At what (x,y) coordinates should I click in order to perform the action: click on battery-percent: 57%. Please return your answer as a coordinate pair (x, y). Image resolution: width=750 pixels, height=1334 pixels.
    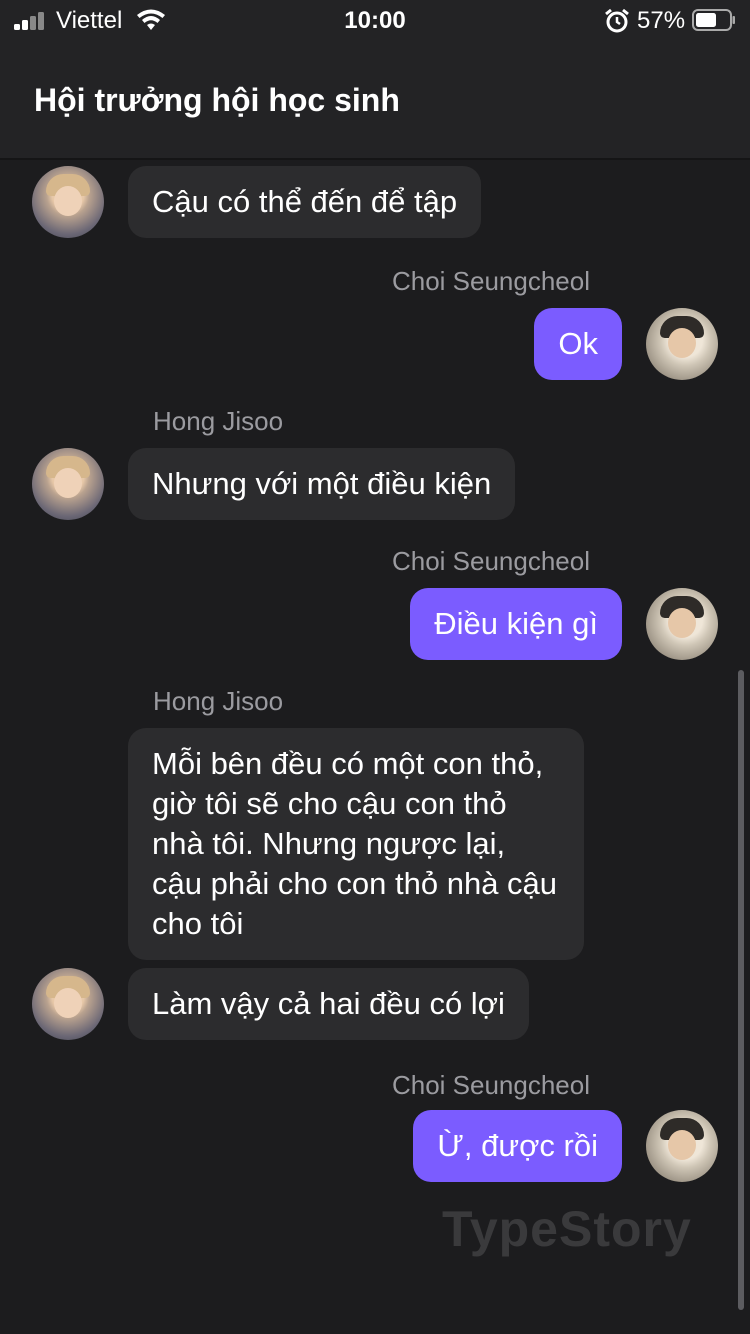
    Looking at the image, I should click on (661, 20).